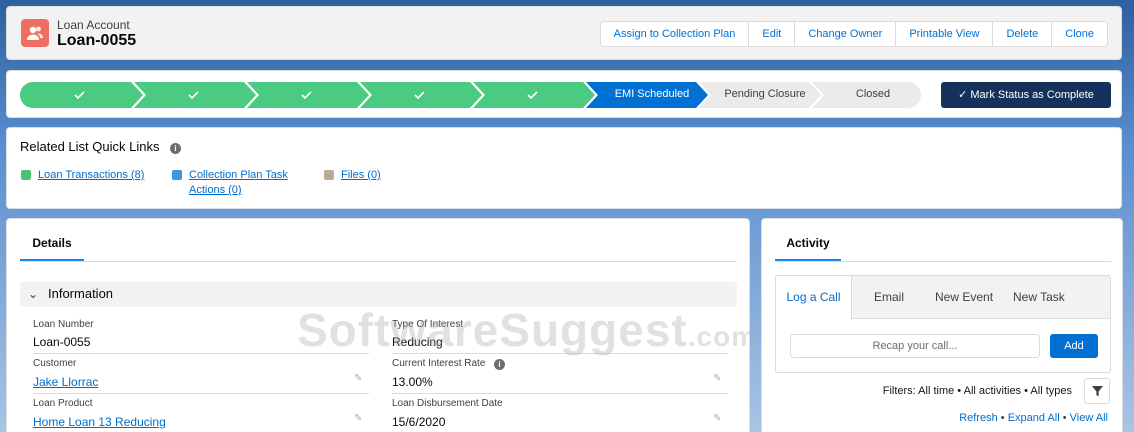 The width and height of the screenshot is (1134, 432). I want to click on filter-button, so click(1097, 391).